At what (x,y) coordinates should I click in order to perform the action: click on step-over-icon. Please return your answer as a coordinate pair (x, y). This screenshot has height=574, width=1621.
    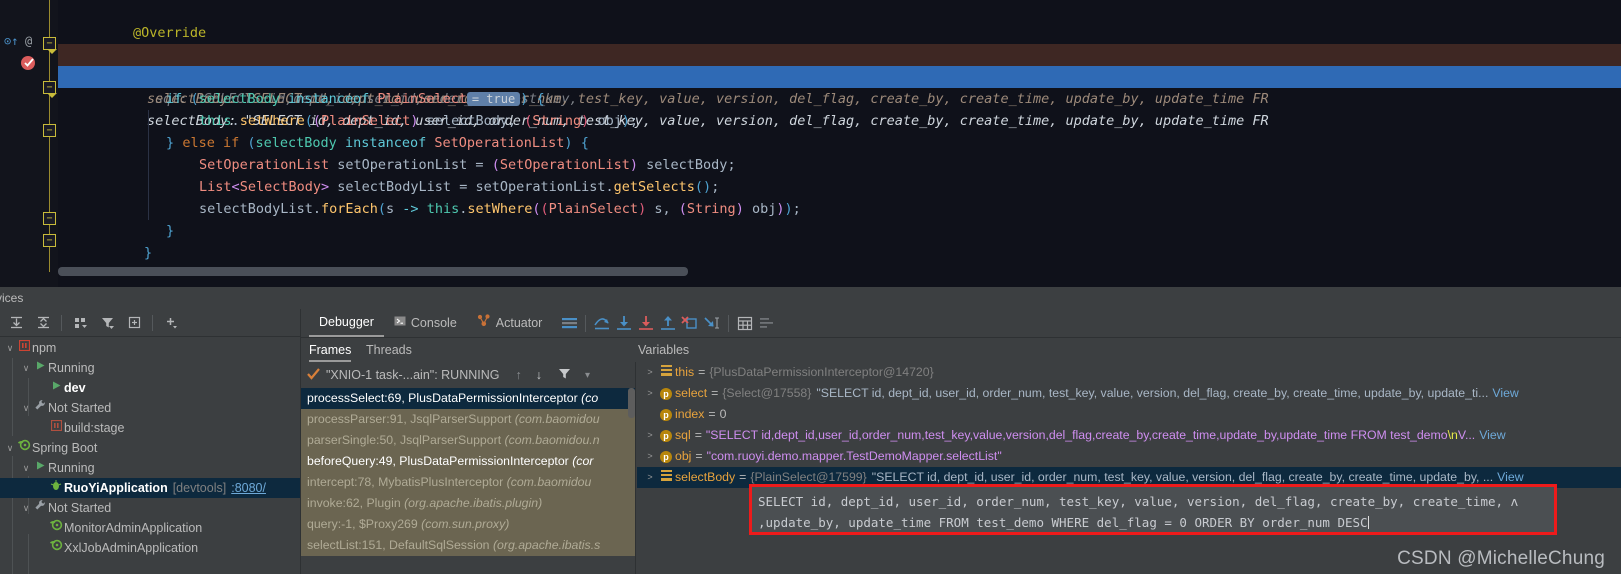
    Looking at the image, I should click on (602, 323).